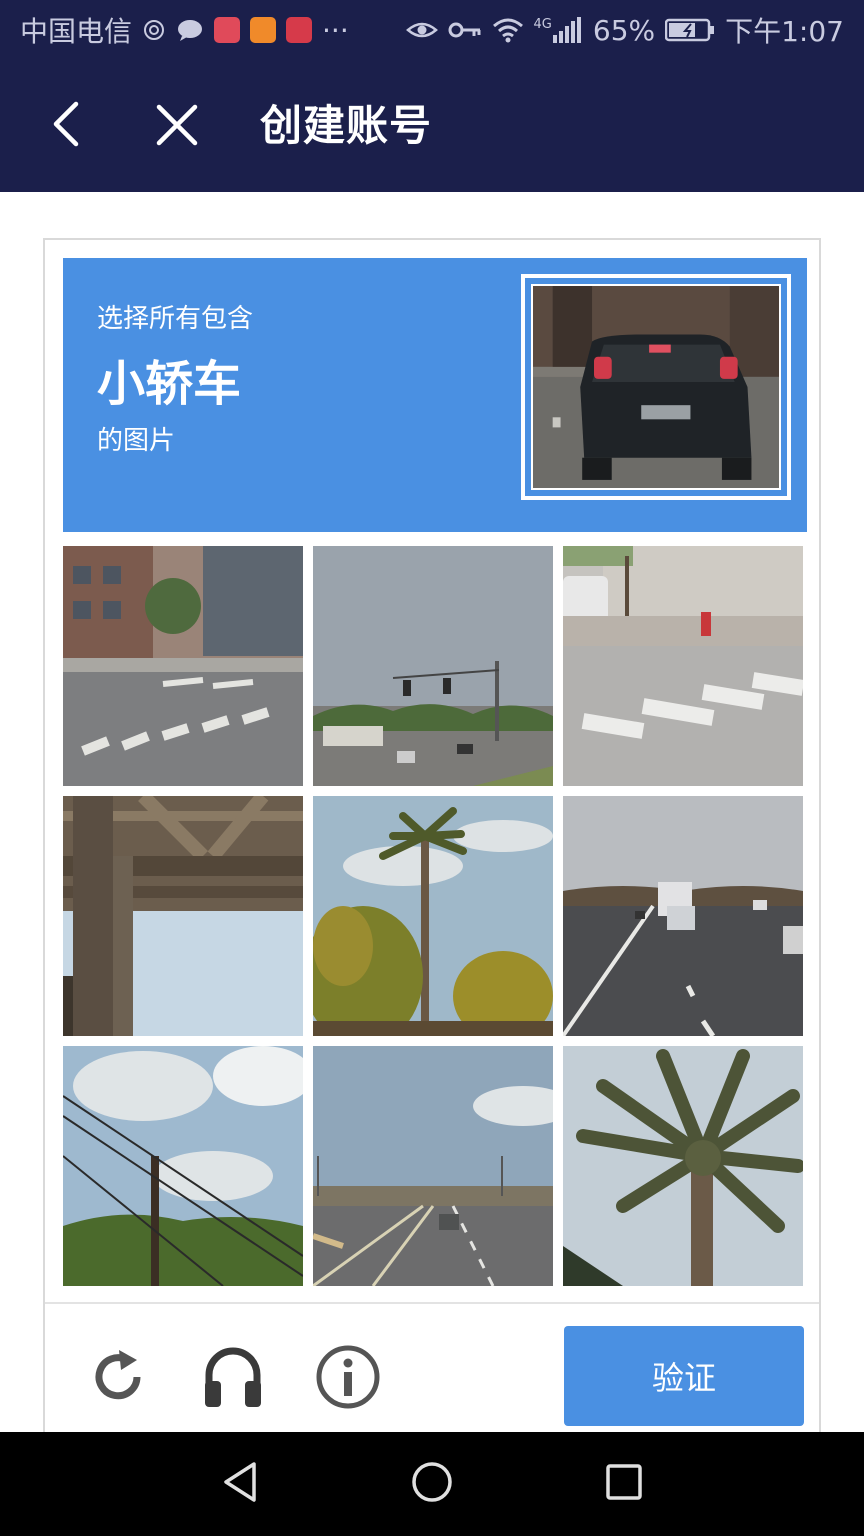 This screenshot has width=864, height=1536. I want to click on battery-percent: 65%, so click(624, 30).